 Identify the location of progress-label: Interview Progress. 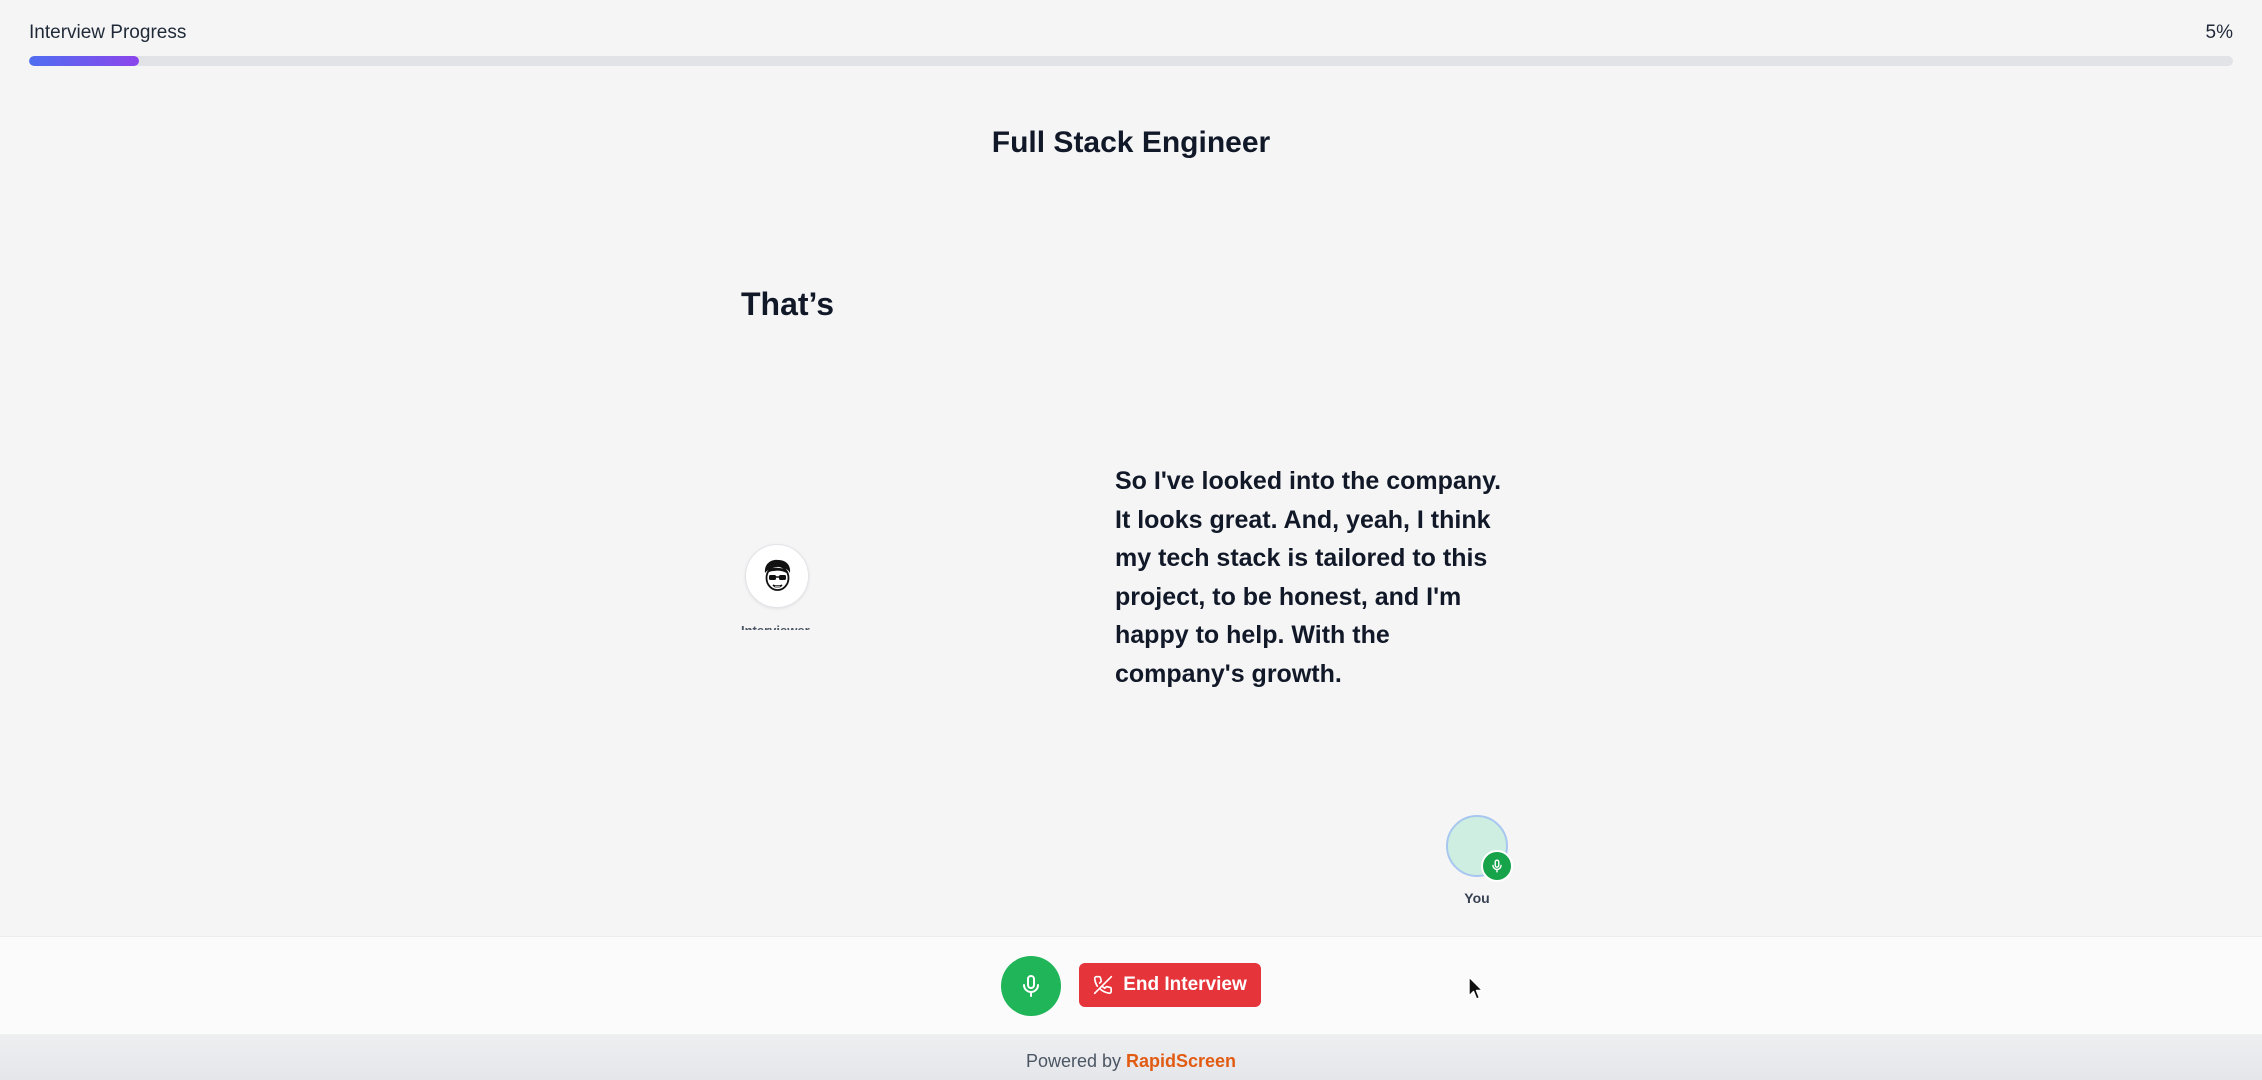
(108, 32).